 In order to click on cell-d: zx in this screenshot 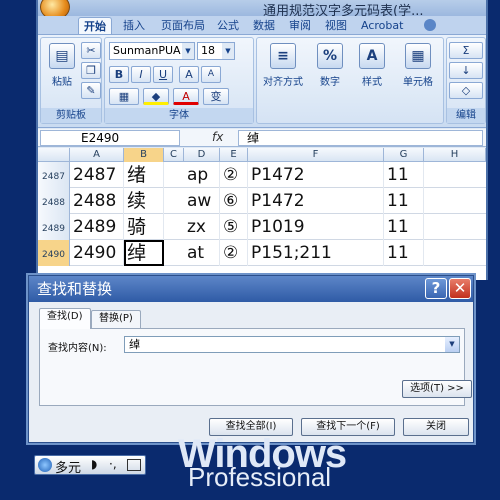, I will do `click(202, 227)`.